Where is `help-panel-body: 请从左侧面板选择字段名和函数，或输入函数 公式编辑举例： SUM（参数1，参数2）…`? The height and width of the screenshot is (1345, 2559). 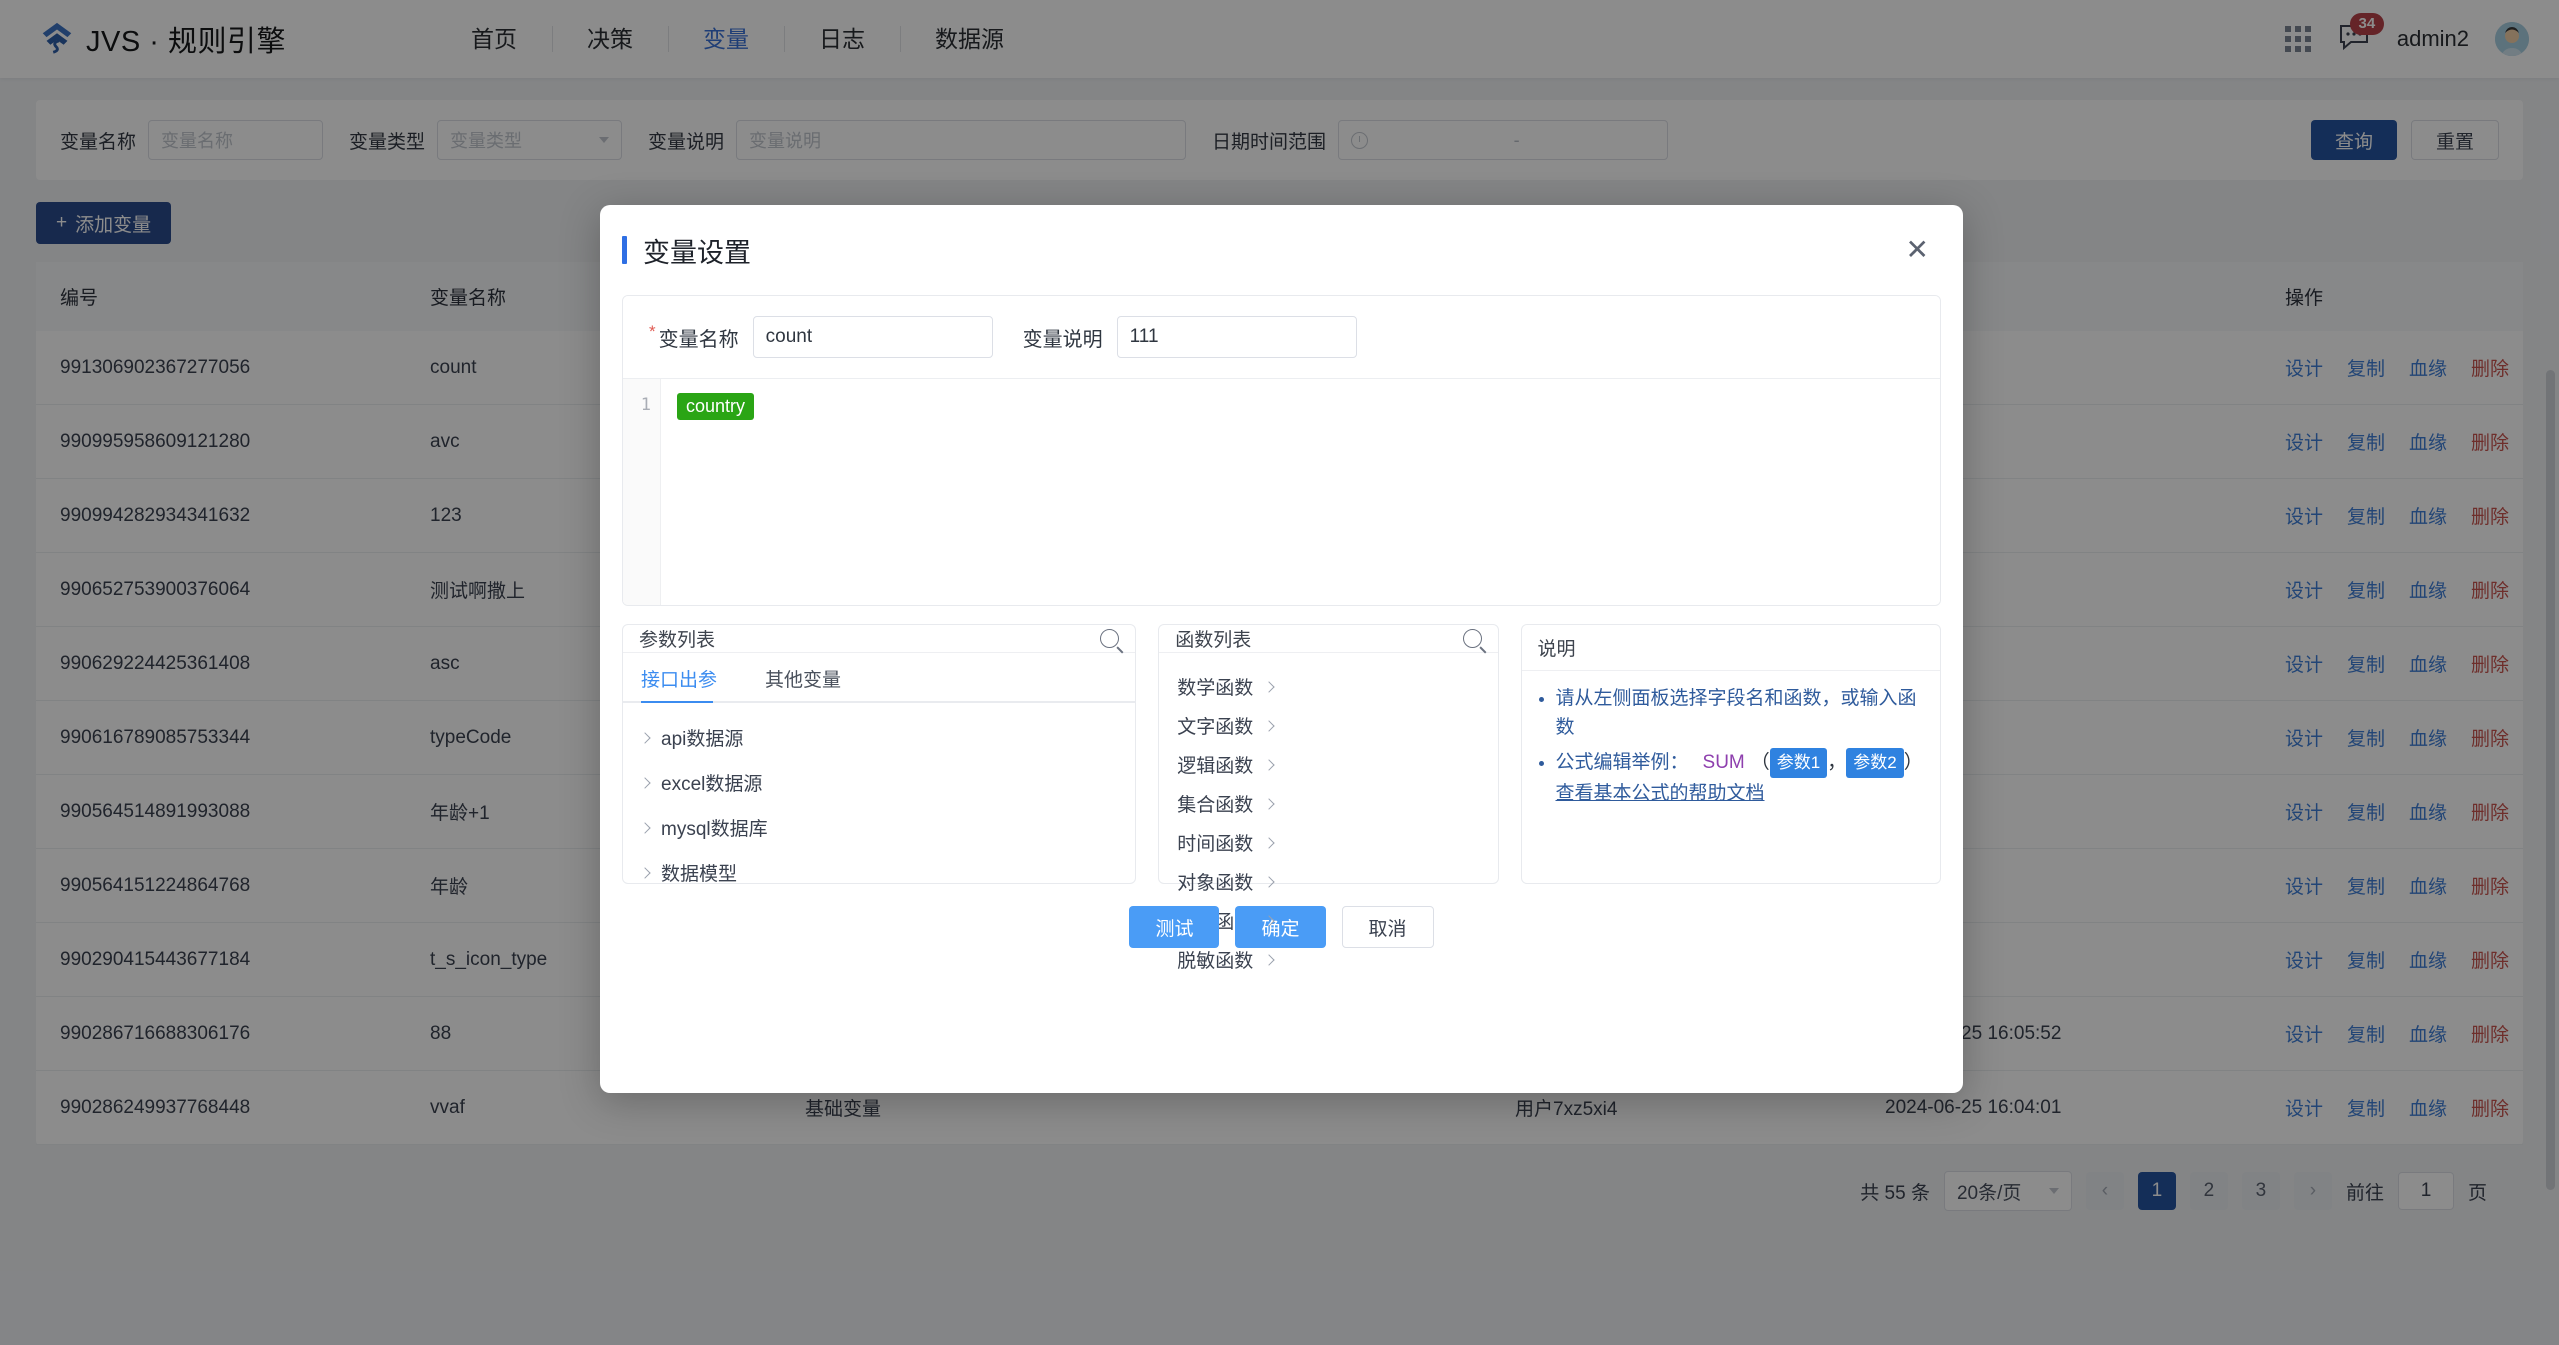 help-panel-body: 请从左侧面板选择字段名和函数，或输入函数 公式编辑举例： SUM（参数1，参数2）… is located at coordinates (1731, 742).